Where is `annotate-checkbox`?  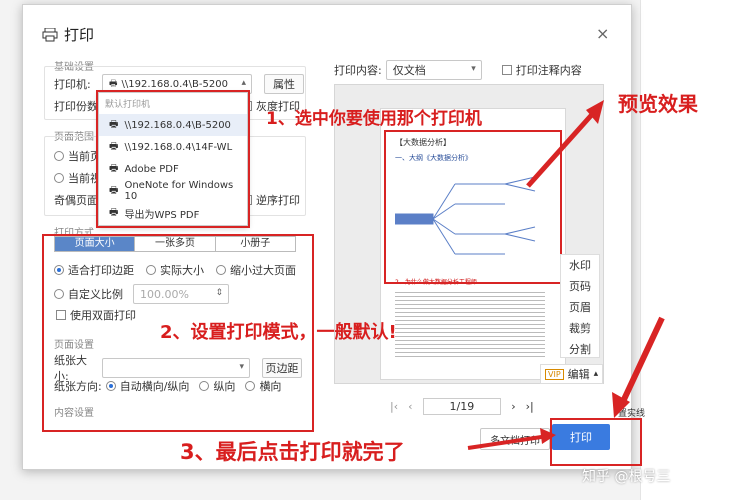 annotate-checkbox is located at coordinates (506, 70).